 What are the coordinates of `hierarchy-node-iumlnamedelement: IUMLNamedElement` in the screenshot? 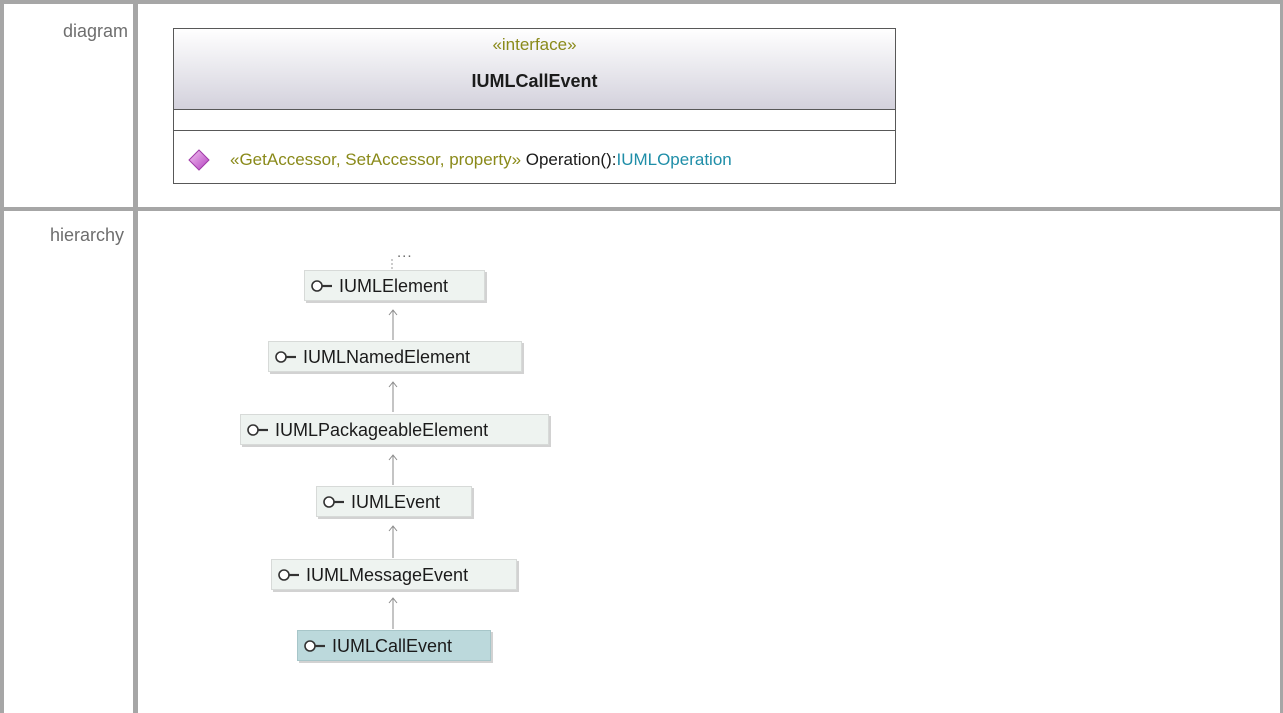 It's located at (395, 356).